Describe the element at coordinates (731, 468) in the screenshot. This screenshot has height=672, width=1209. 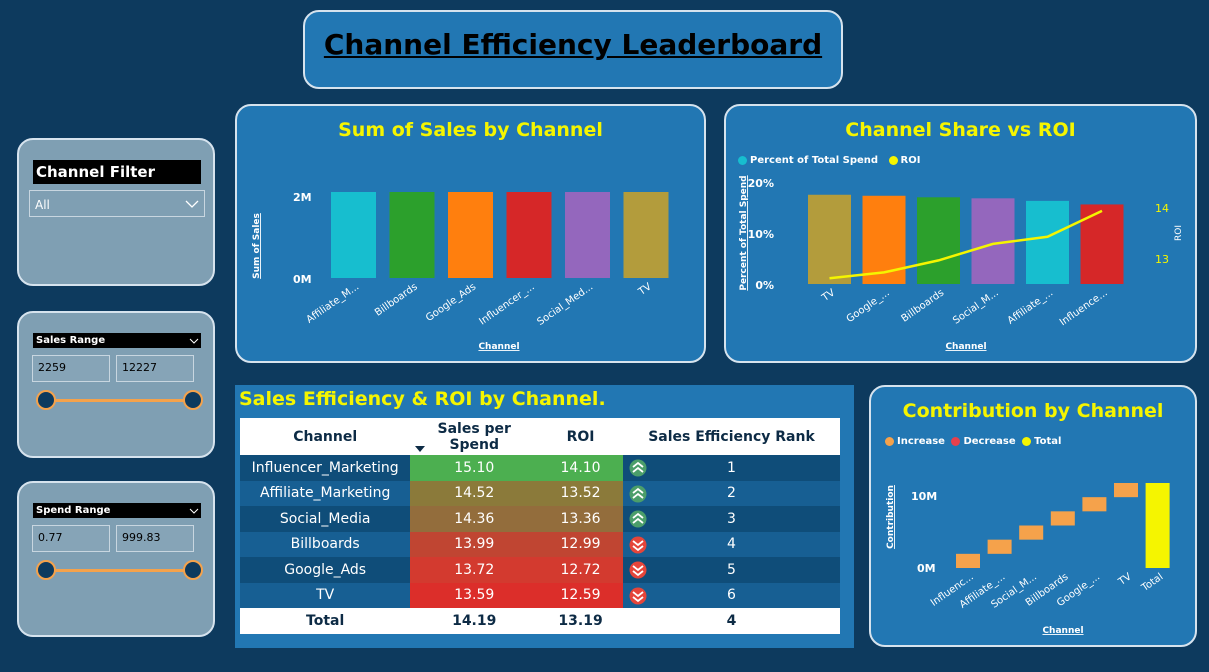
I see `cell-rank: 1` at that location.